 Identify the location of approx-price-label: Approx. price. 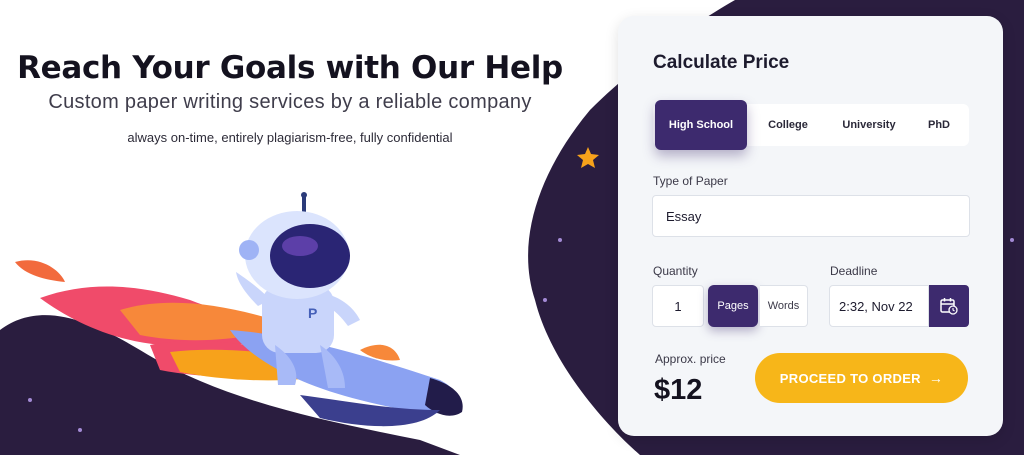
(690, 359).